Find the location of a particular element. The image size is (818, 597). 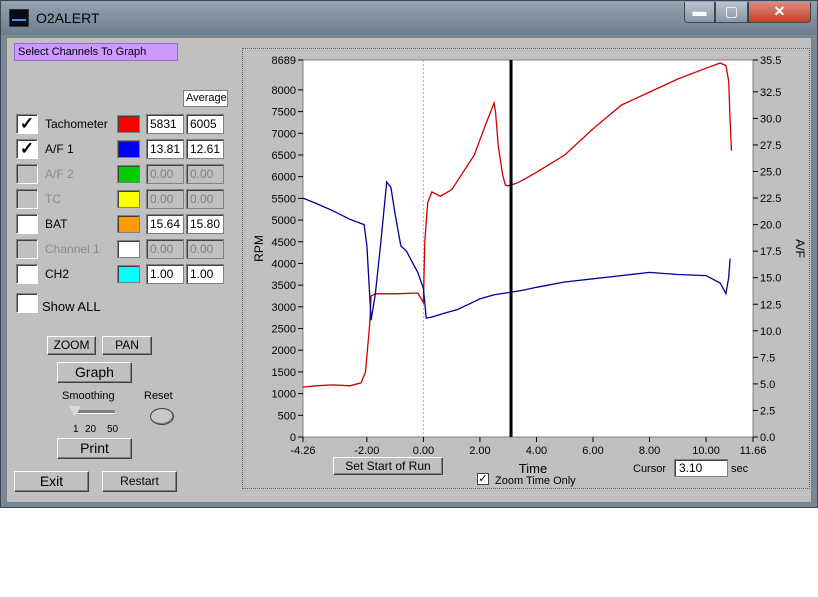

y2-tick-label: 15.0 is located at coordinates (770, 279).